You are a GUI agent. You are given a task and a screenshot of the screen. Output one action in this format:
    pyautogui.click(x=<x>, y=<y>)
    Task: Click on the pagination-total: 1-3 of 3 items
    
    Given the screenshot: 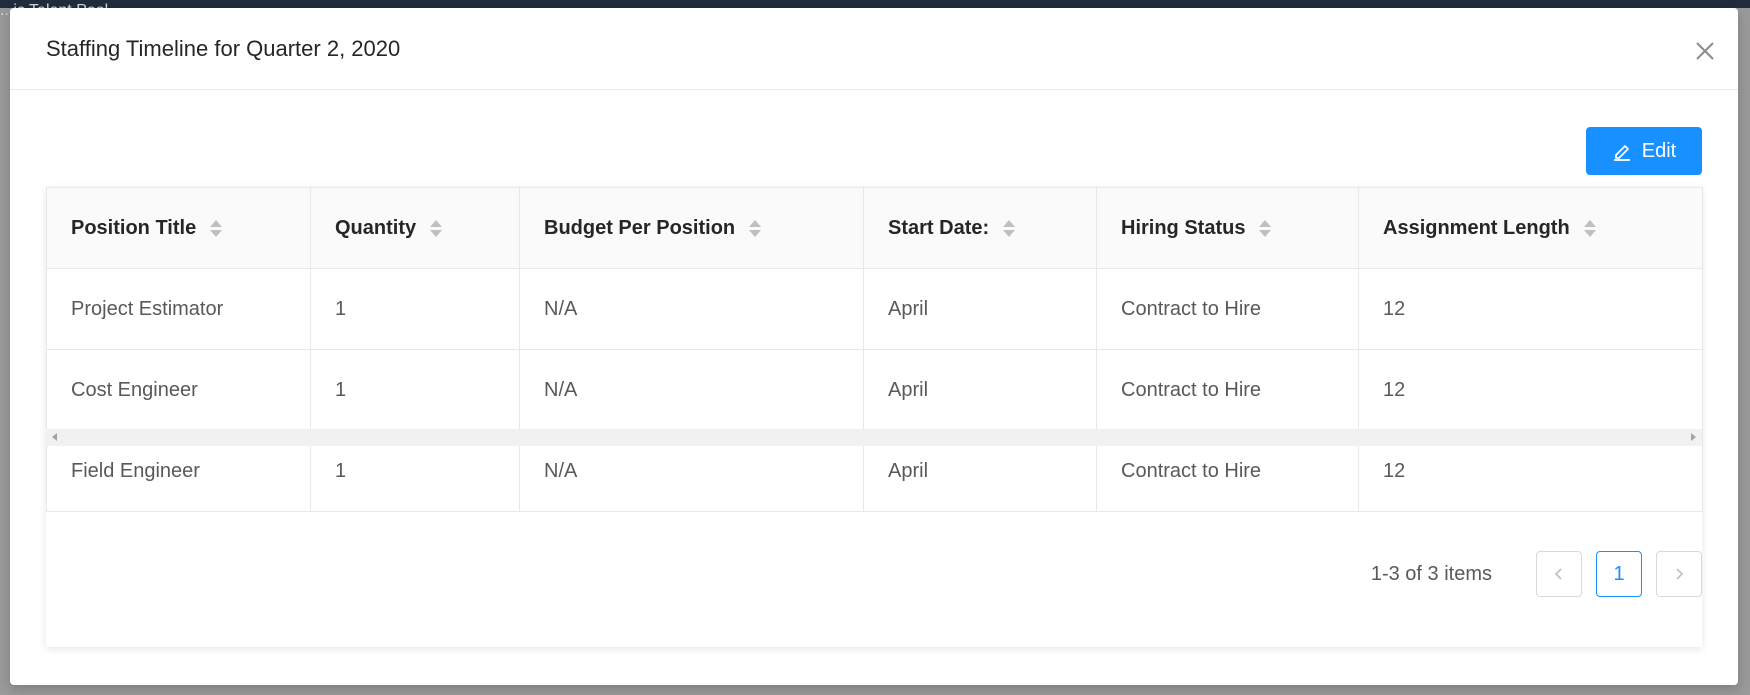 What is the action you would take?
    pyautogui.click(x=1431, y=573)
    